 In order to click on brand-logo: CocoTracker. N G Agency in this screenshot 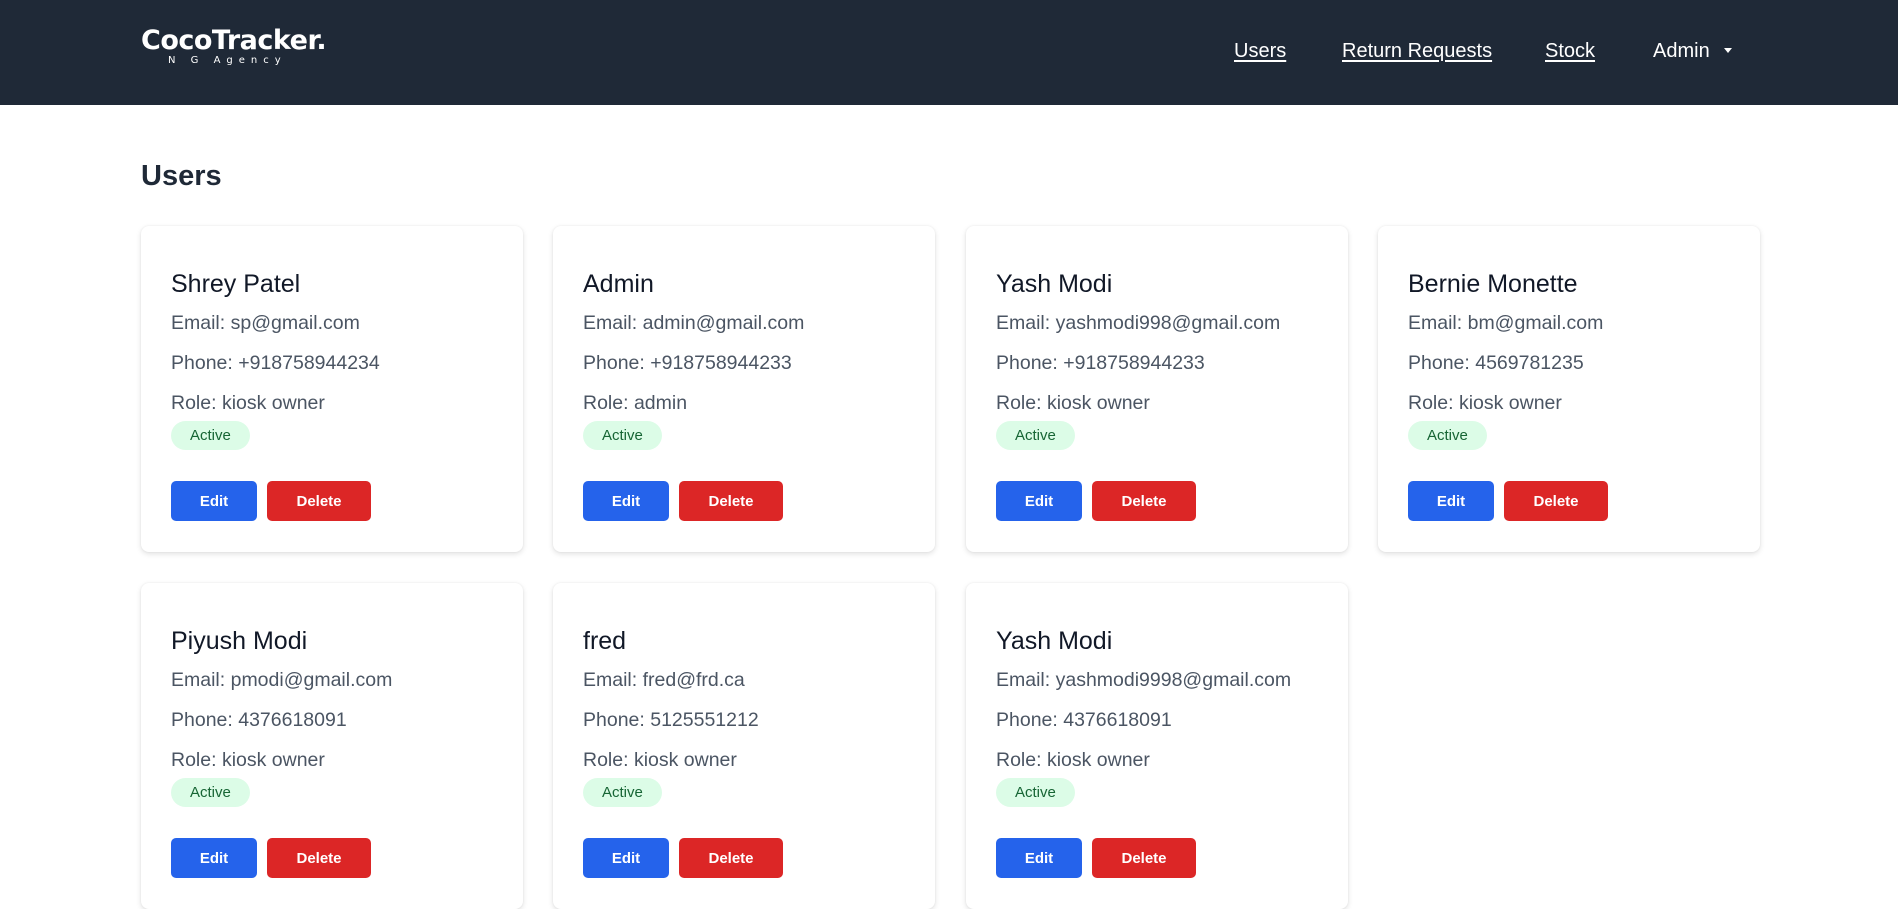, I will do `click(234, 46)`.